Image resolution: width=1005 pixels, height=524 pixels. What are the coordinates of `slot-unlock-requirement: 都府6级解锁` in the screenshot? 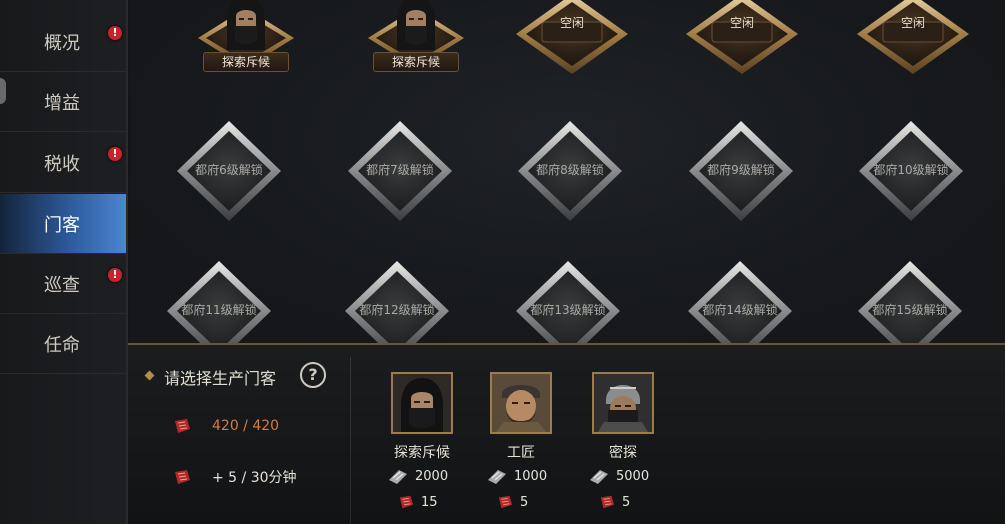 It's located at (229, 170).